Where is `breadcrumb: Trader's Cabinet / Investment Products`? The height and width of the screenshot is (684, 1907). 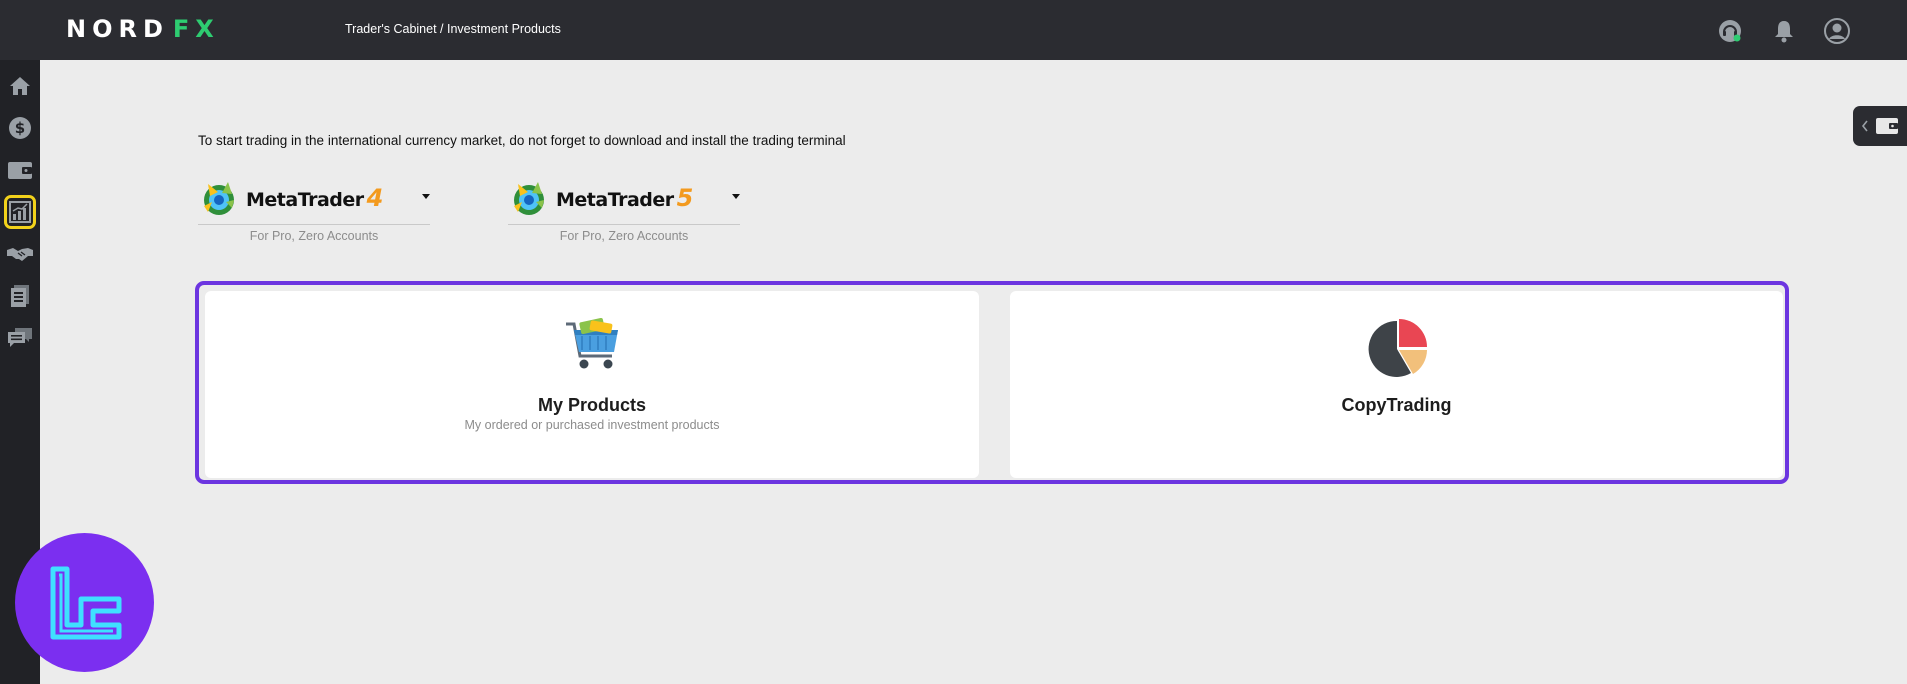
breadcrumb: Trader's Cabinet / Investment Products is located at coordinates (453, 29).